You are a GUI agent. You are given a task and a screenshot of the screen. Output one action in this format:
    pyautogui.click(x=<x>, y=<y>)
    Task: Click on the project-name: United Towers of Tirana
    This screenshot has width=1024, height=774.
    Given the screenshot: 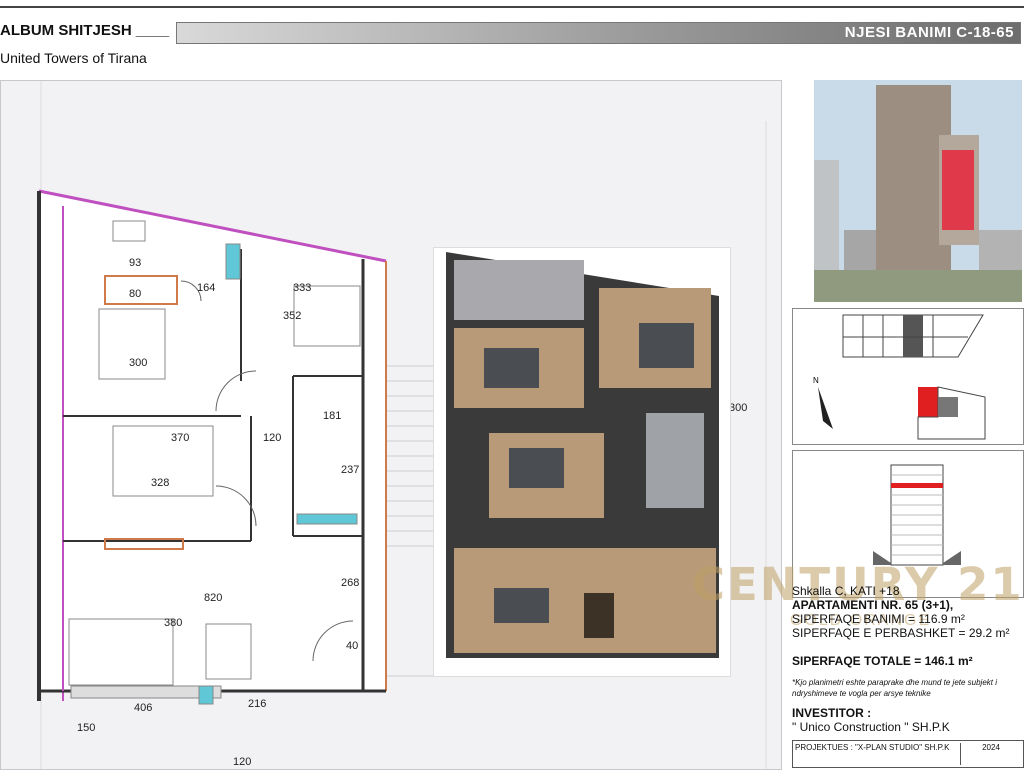 What is the action you would take?
    pyautogui.click(x=73, y=58)
    